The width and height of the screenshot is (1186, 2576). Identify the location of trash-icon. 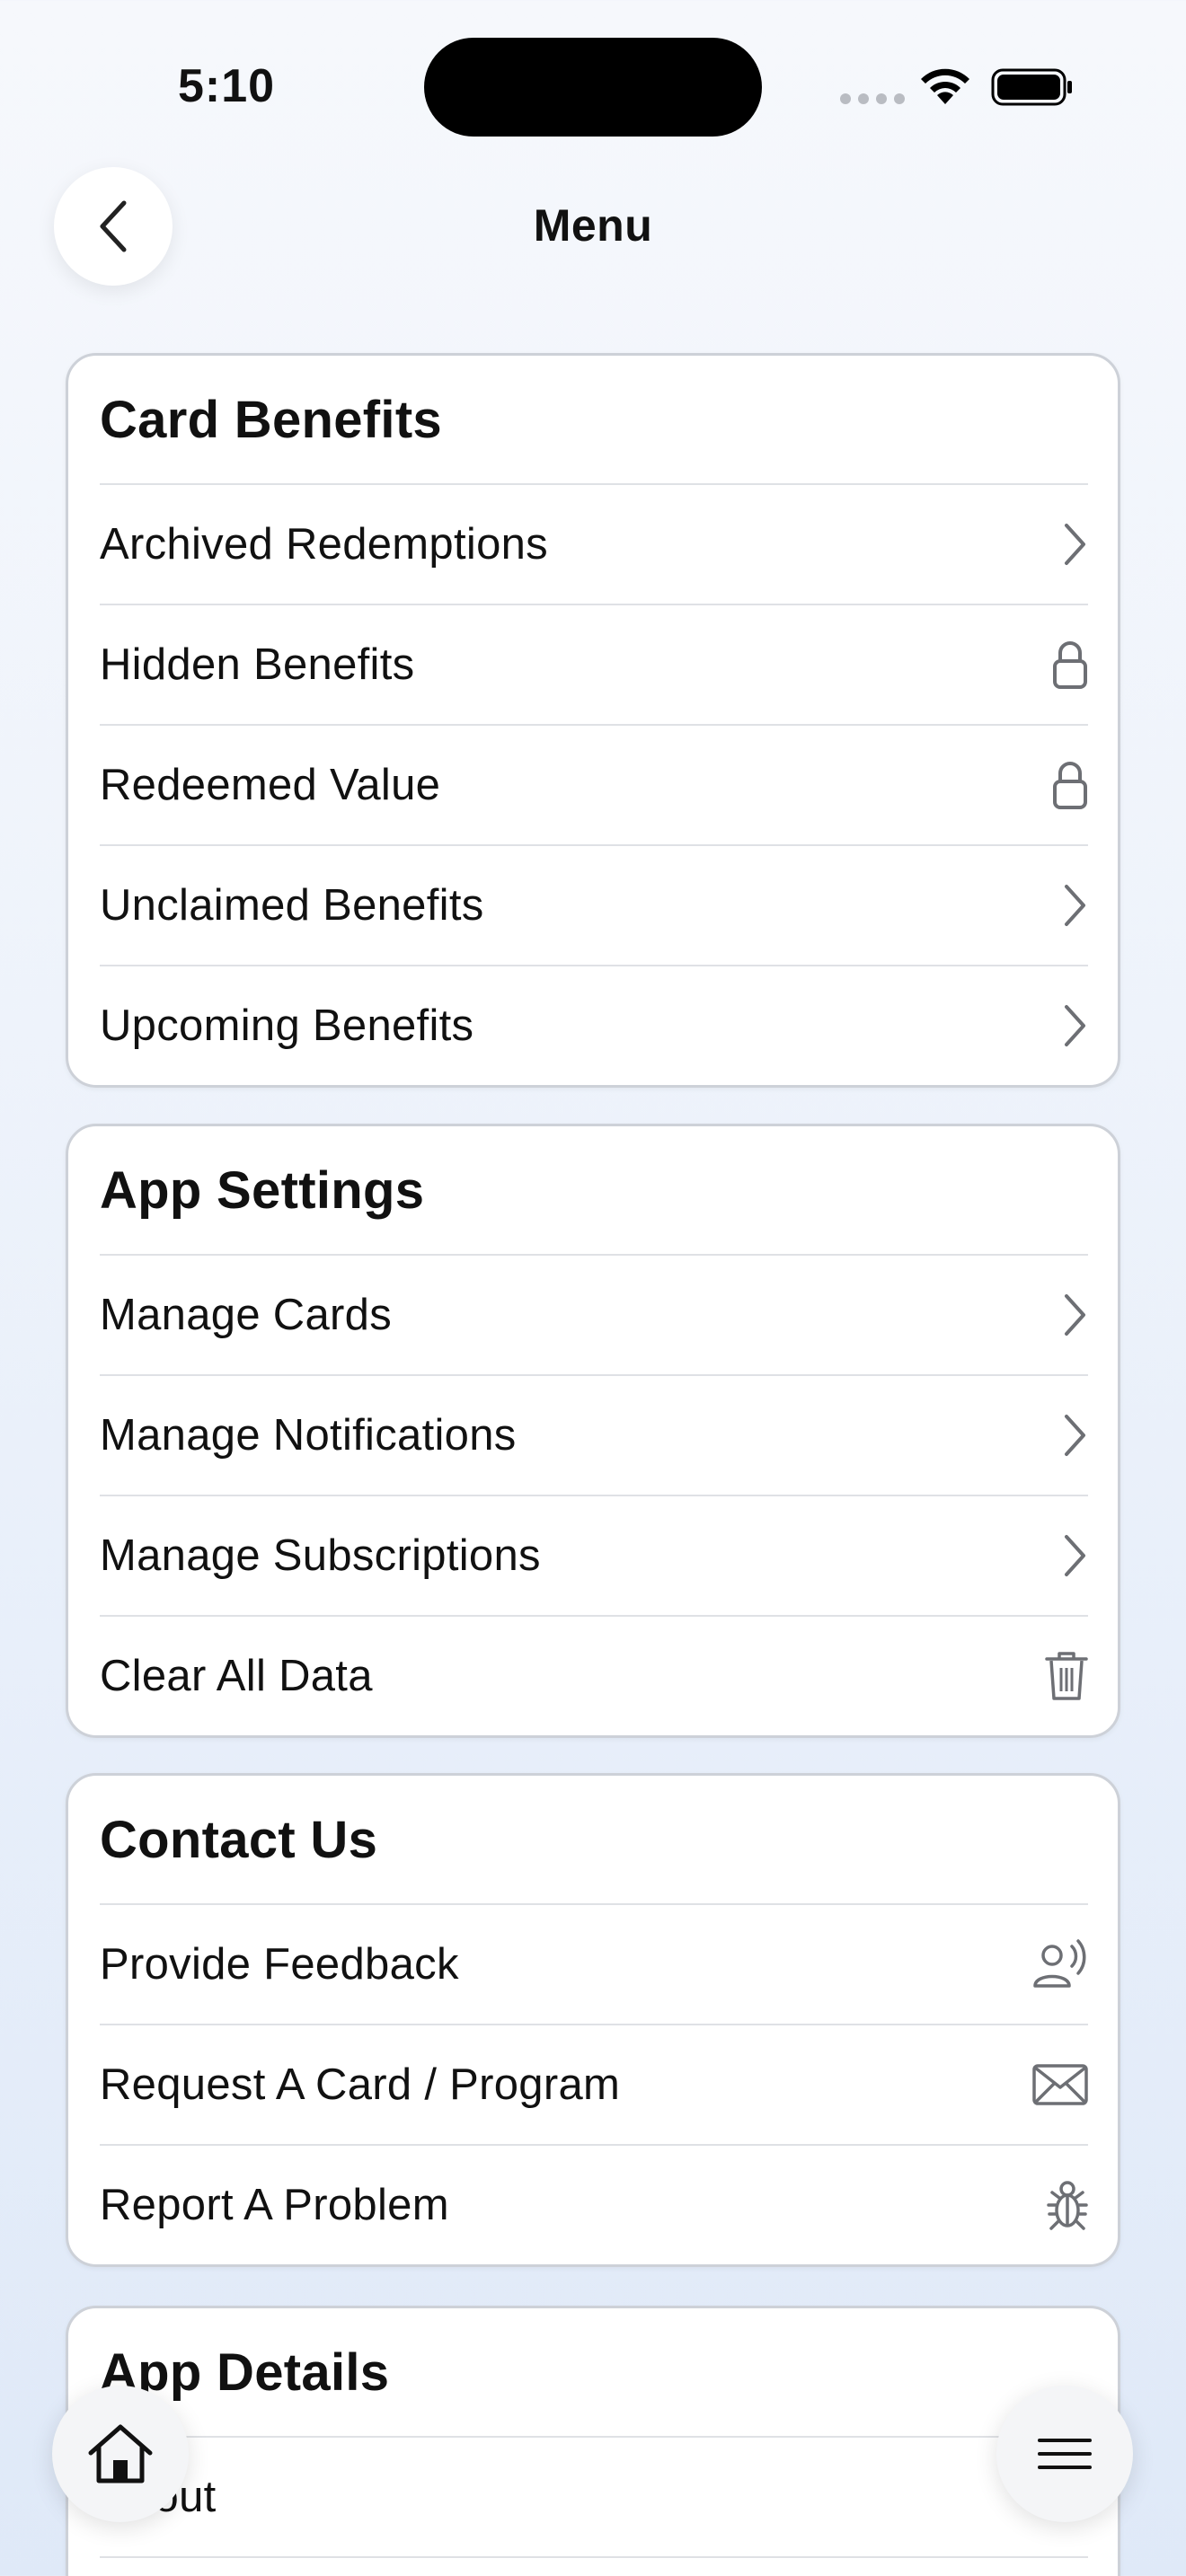
(1066, 1676).